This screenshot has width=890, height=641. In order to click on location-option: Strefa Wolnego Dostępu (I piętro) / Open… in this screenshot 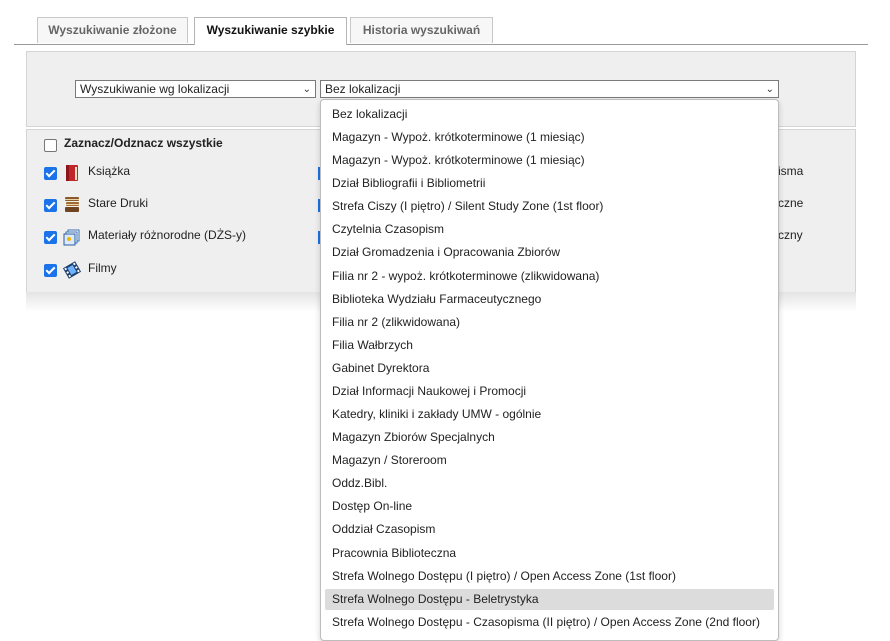, I will do `click(549, 576)`.